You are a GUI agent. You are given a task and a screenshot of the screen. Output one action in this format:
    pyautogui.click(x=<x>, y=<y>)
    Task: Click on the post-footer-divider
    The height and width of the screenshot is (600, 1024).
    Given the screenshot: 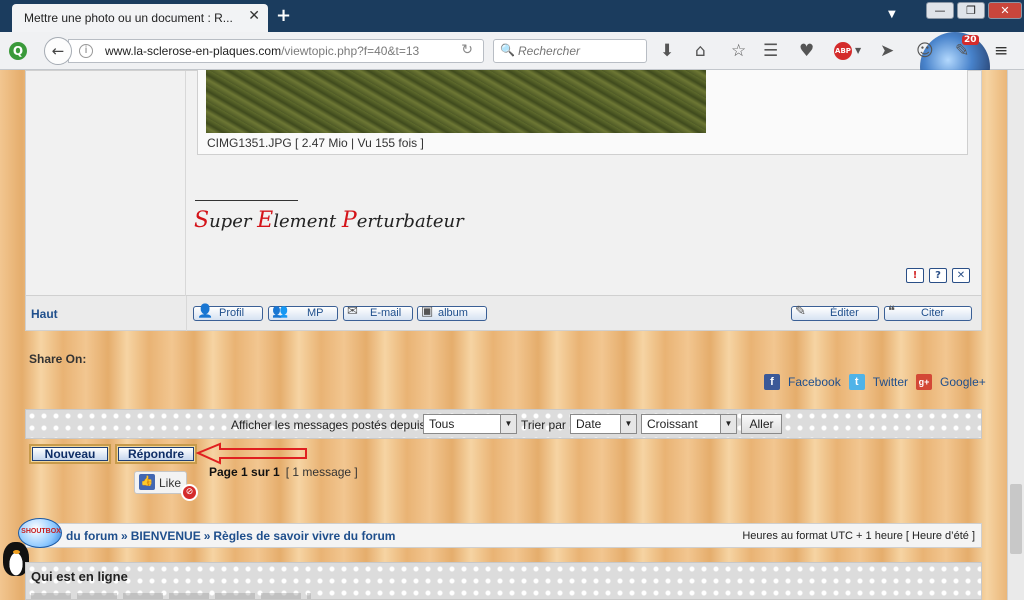 What is the action you would take?
    pyautogui.click(x=186, y=313)
    